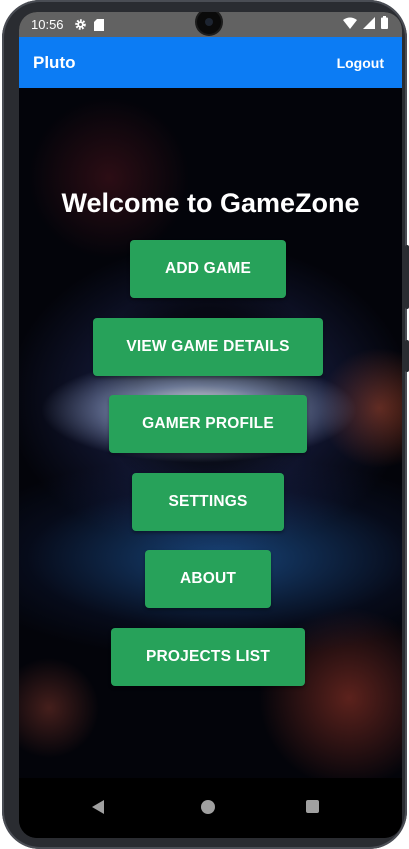  What do you see at coordinates (360, 63) in the screenshot?
I see `logout-button: Logout` at bounding box center [360, 63].